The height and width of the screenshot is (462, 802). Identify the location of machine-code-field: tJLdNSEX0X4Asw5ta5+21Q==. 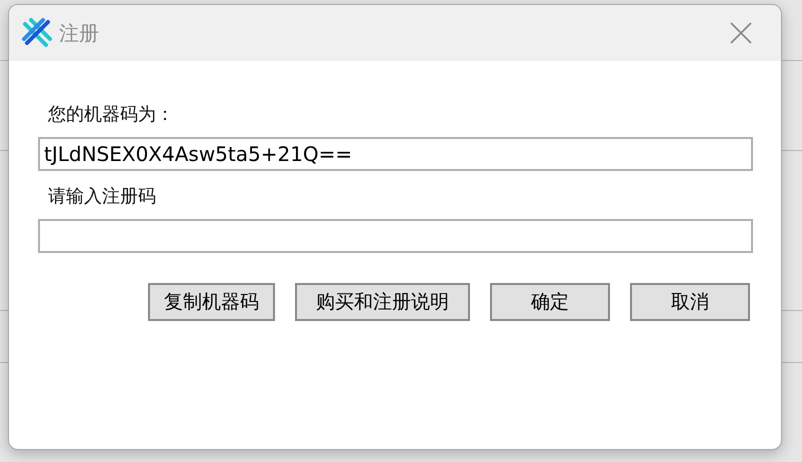
(395, 154).